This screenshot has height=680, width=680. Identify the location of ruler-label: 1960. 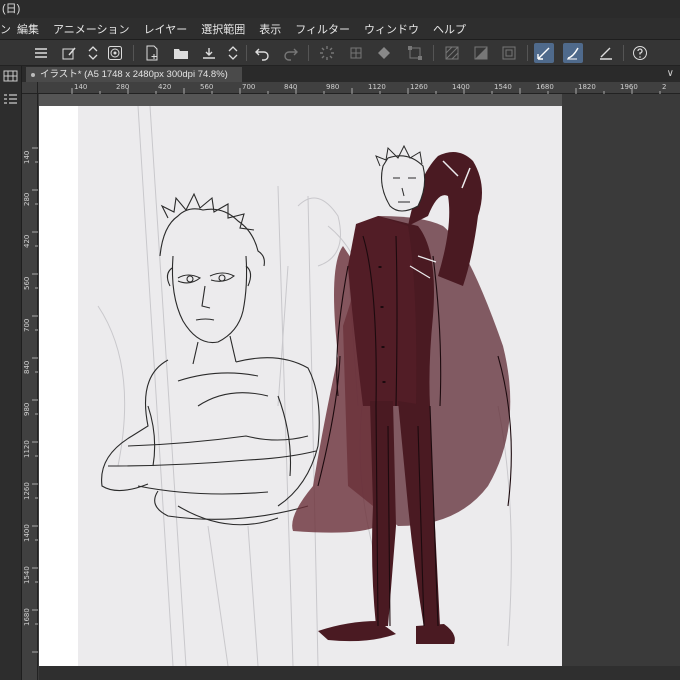
(629, 87).